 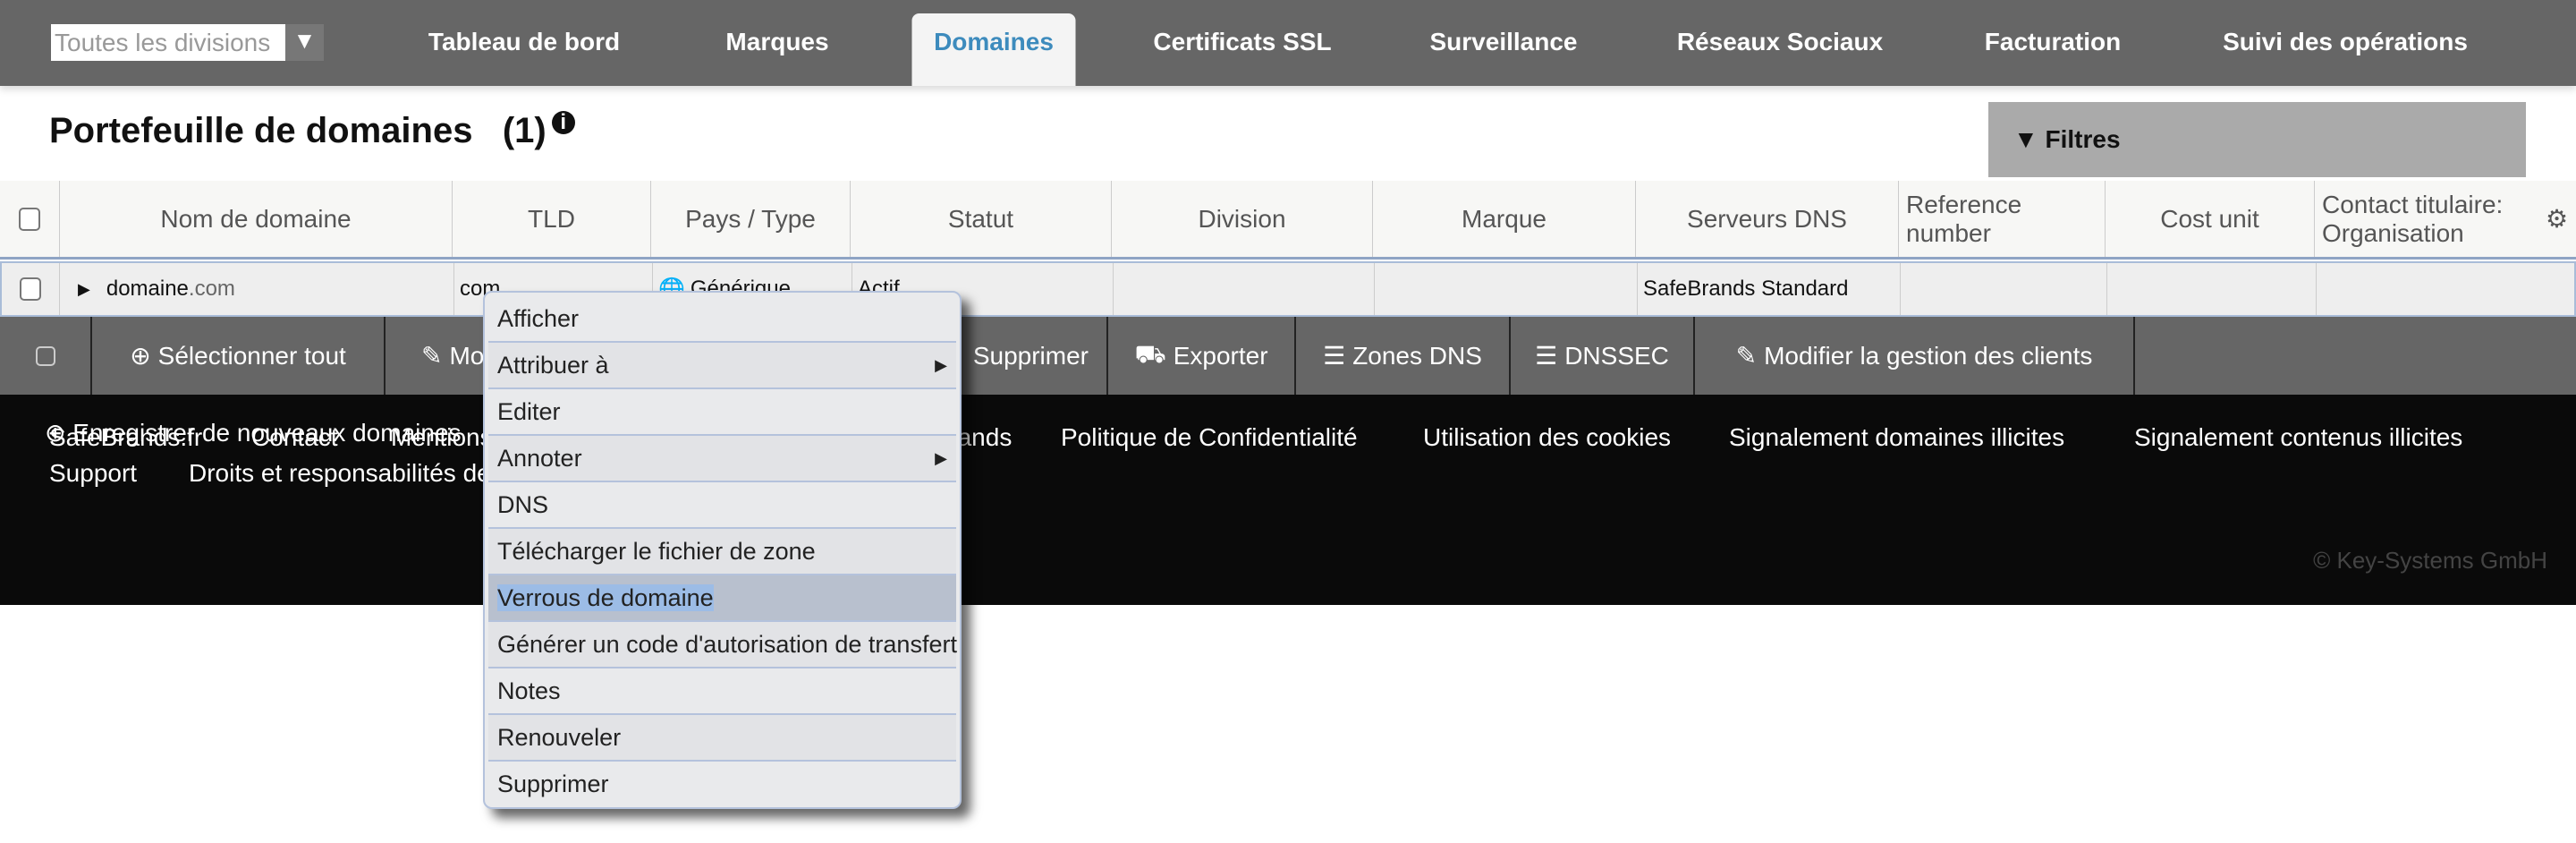 What do you see at coordinates (1768, 289) in the screenshot?
I see `dns-cell: SafeBrands Standard` at bounding box center [1768, 289].